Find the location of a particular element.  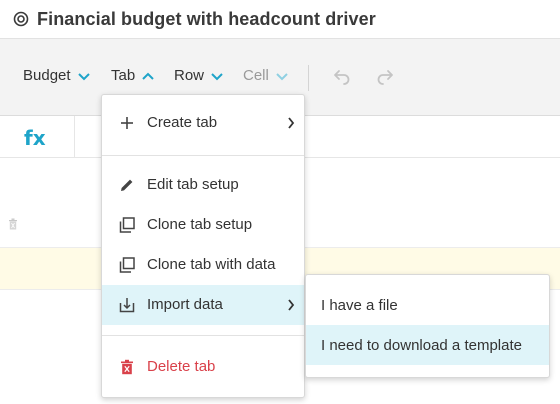

budget-menu-button: Budget is located at coordinates (57, 75).